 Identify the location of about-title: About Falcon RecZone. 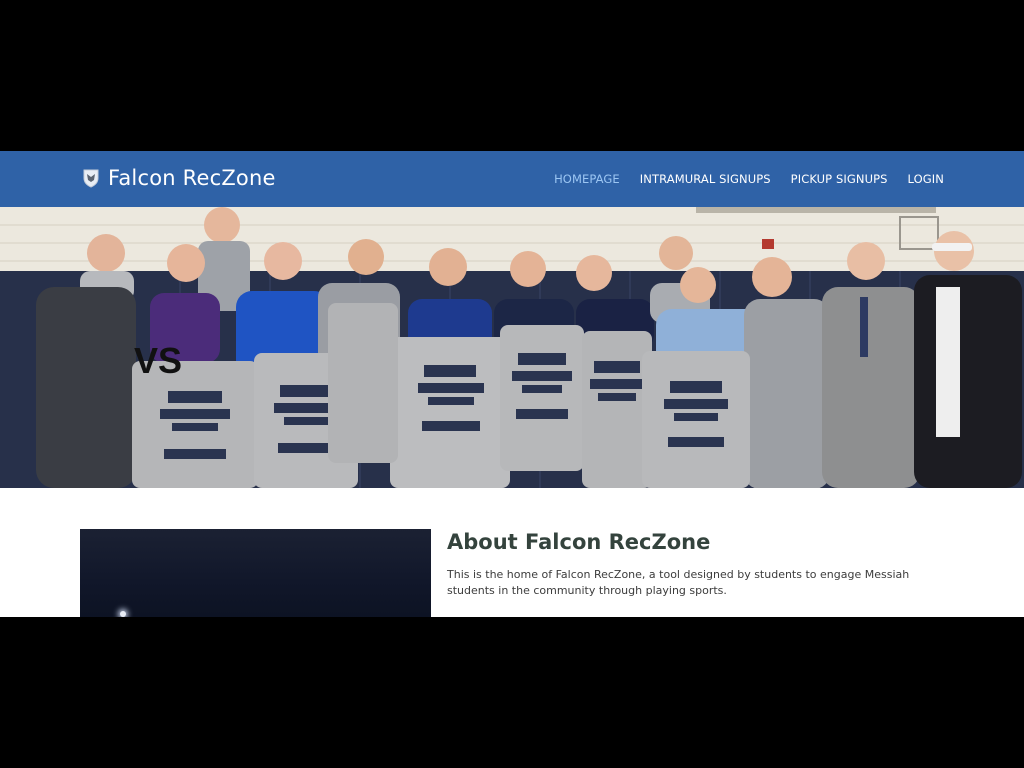
(579, 542).